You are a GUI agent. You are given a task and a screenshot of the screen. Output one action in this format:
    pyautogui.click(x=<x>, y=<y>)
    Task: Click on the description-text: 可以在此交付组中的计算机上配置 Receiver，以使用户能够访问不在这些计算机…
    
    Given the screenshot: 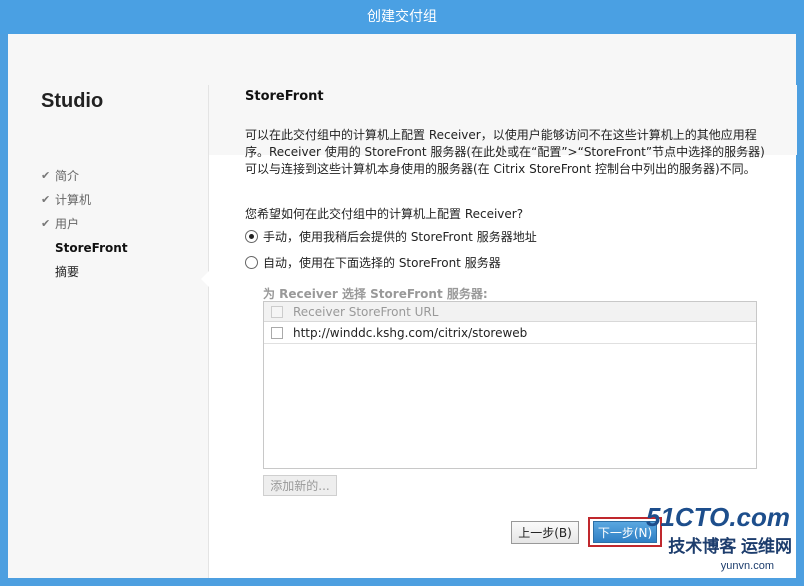 What is the action you would take?
    pyautogui.click(x=505, y=152)
    